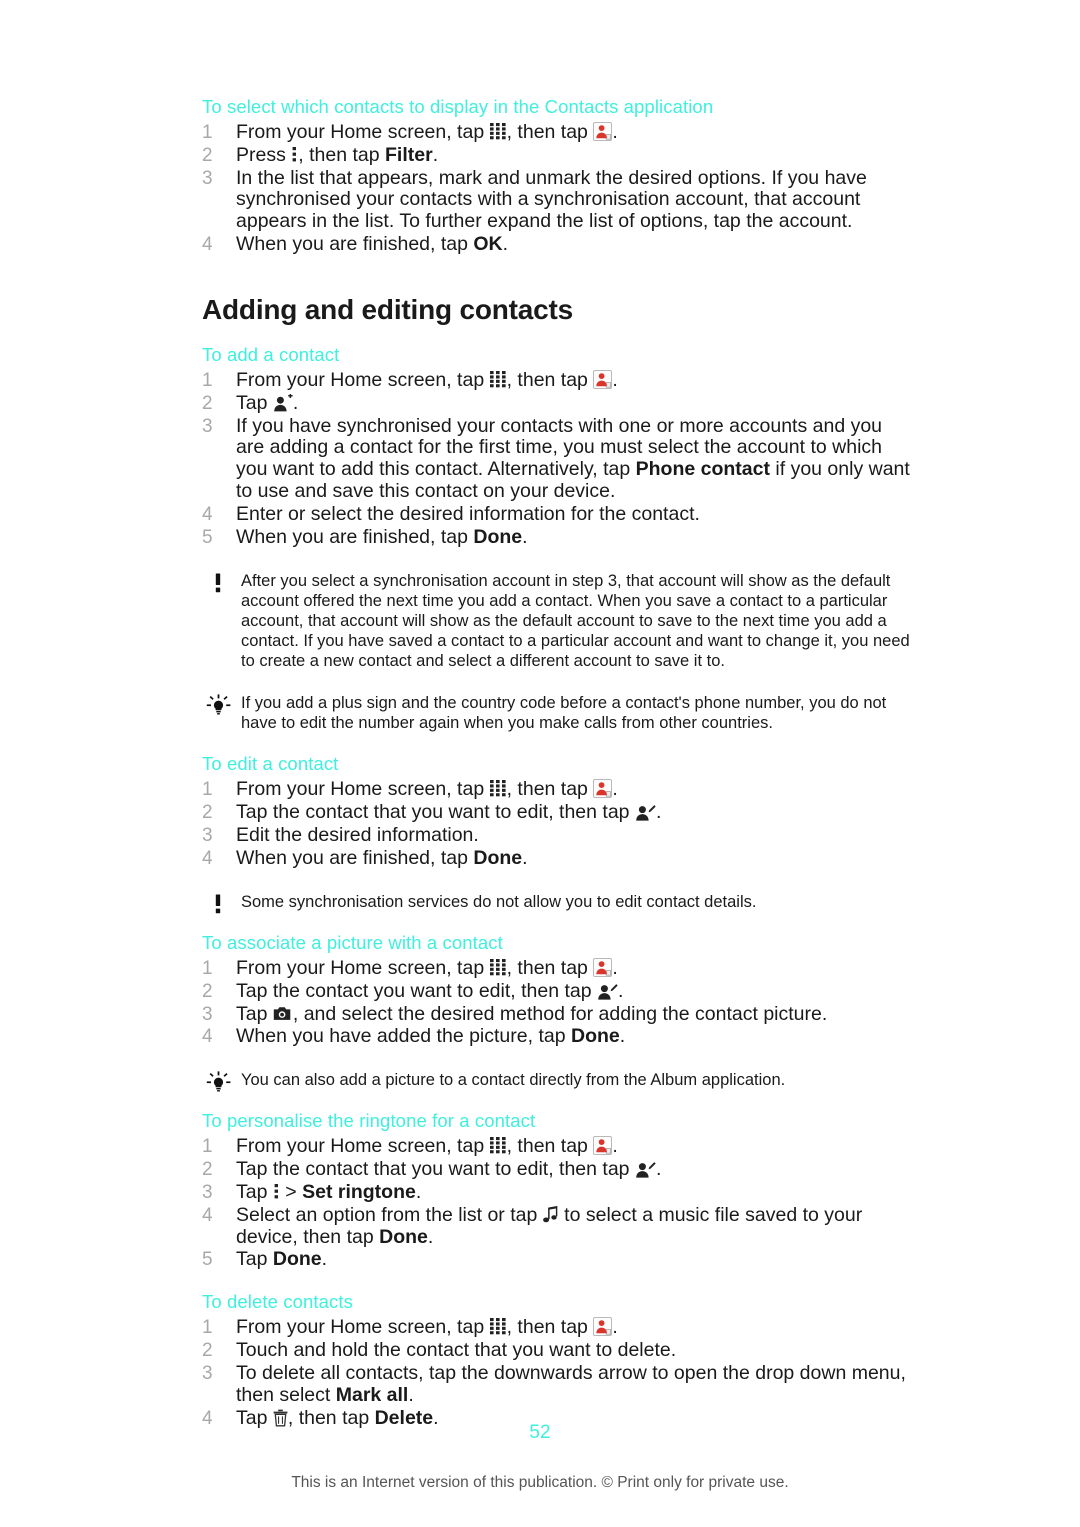 The image size is (1080, 1527). Describe the element at coordinates (271, 354) in the screenshot. I see `section-heading: To add a contact` at that location.